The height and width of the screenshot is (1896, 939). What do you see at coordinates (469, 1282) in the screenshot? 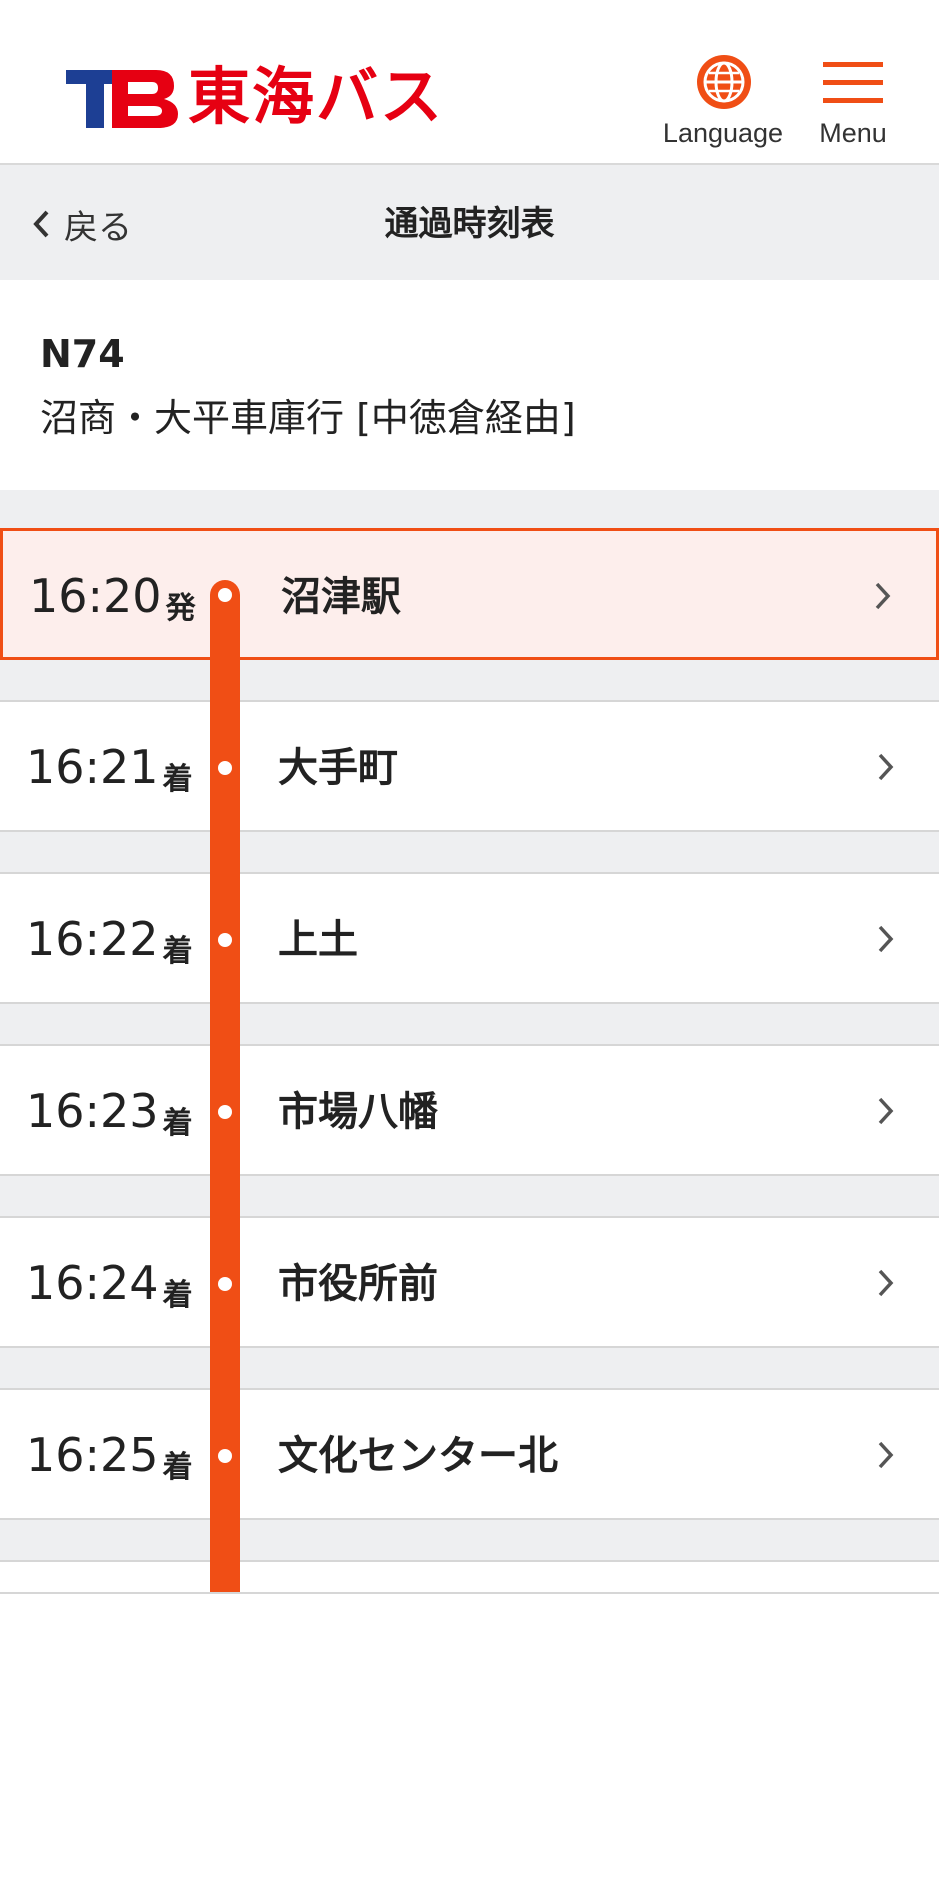
I see `stop-row: 16:24 着 市役所前` at bounding box center [469, 1282].